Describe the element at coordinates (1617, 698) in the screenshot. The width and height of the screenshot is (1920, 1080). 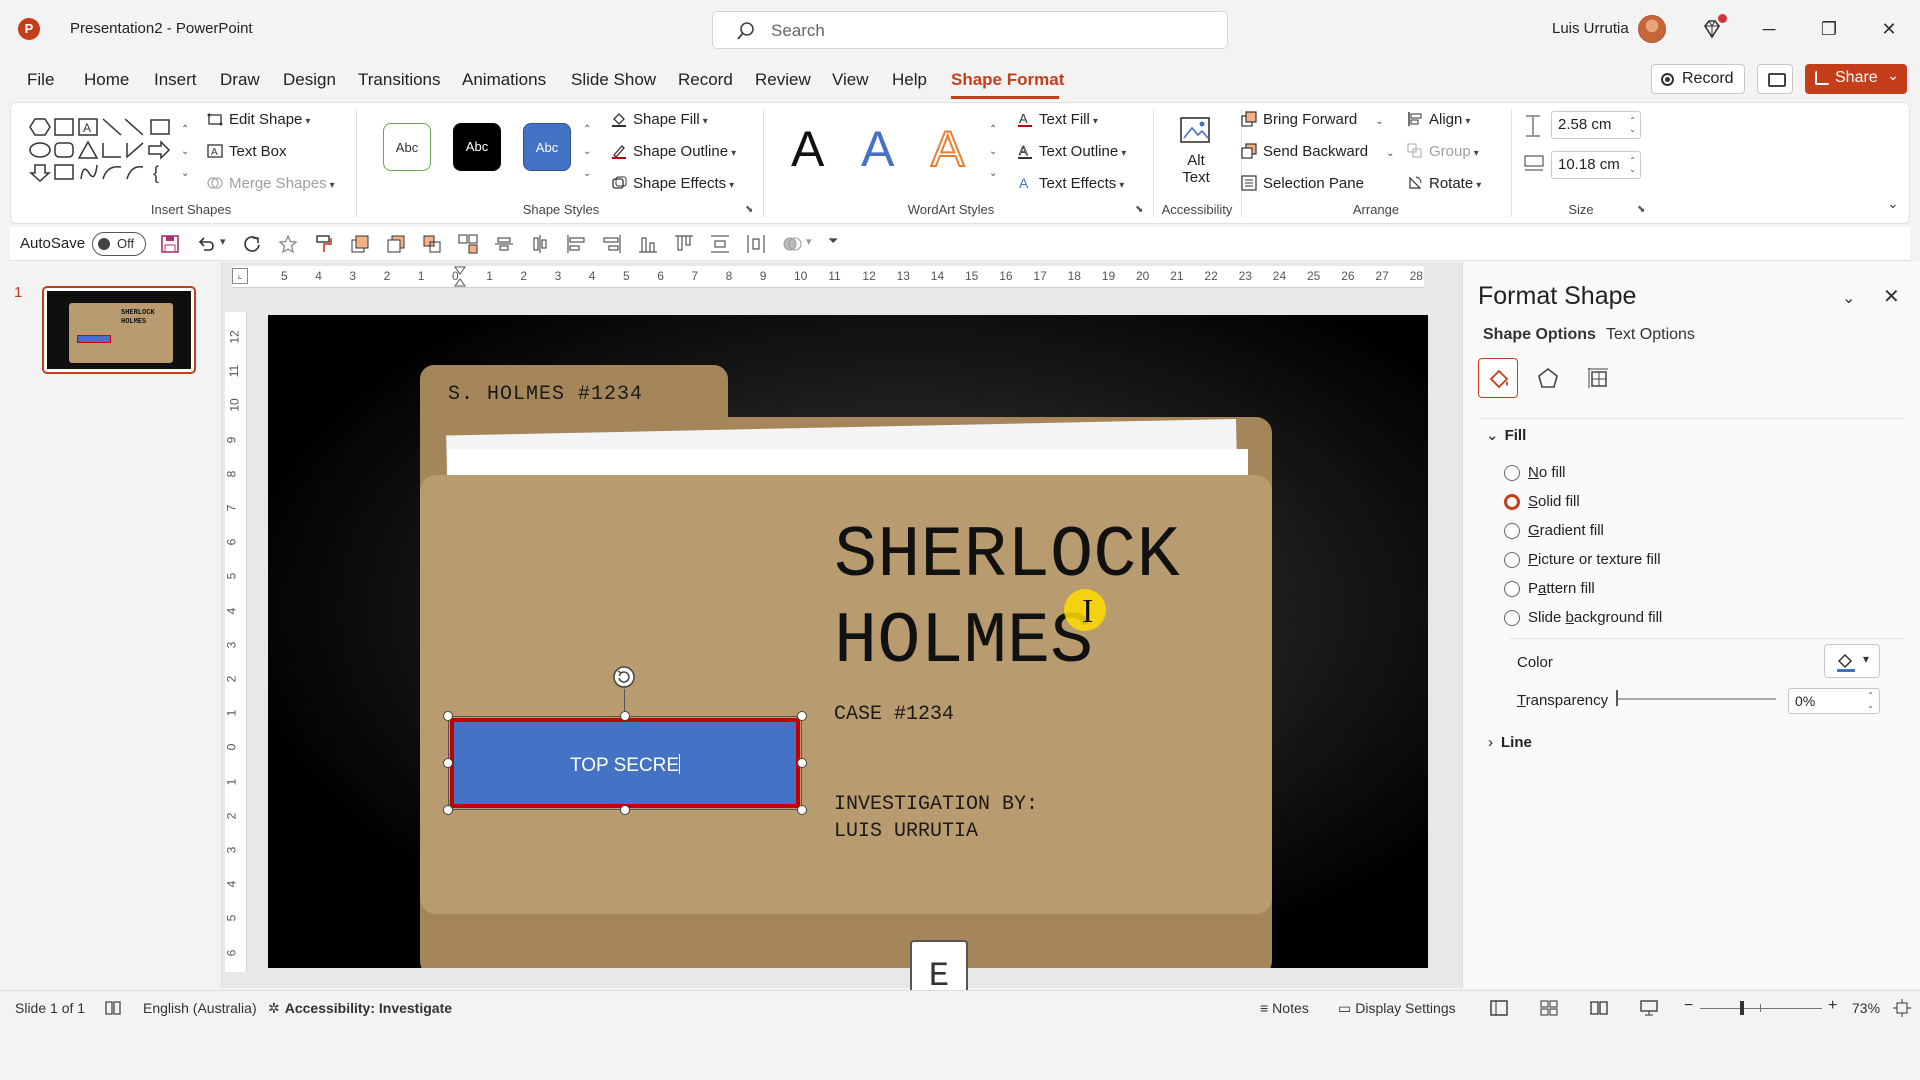
I see `slider-knob` at that location.